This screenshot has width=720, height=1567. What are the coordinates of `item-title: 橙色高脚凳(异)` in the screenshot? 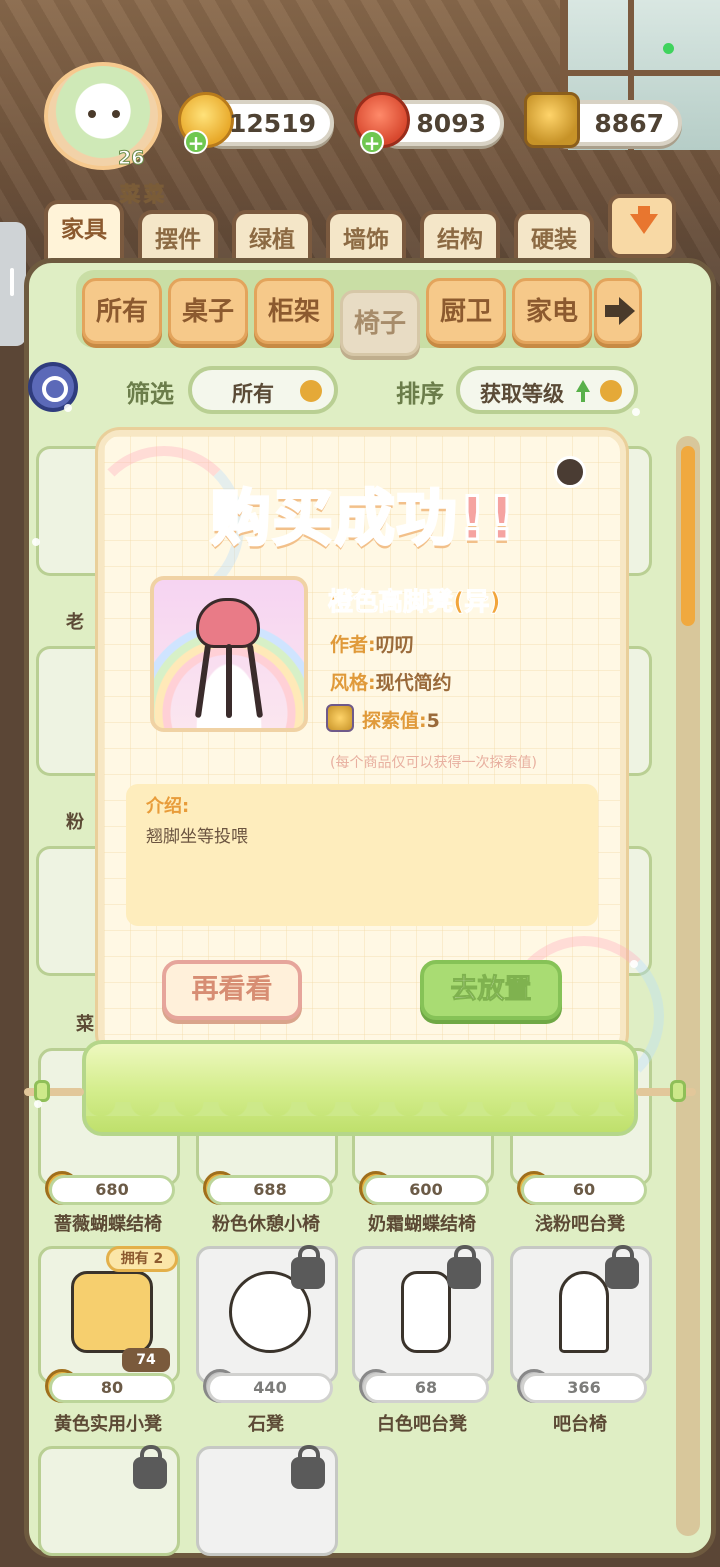 It's located at (415, 602).